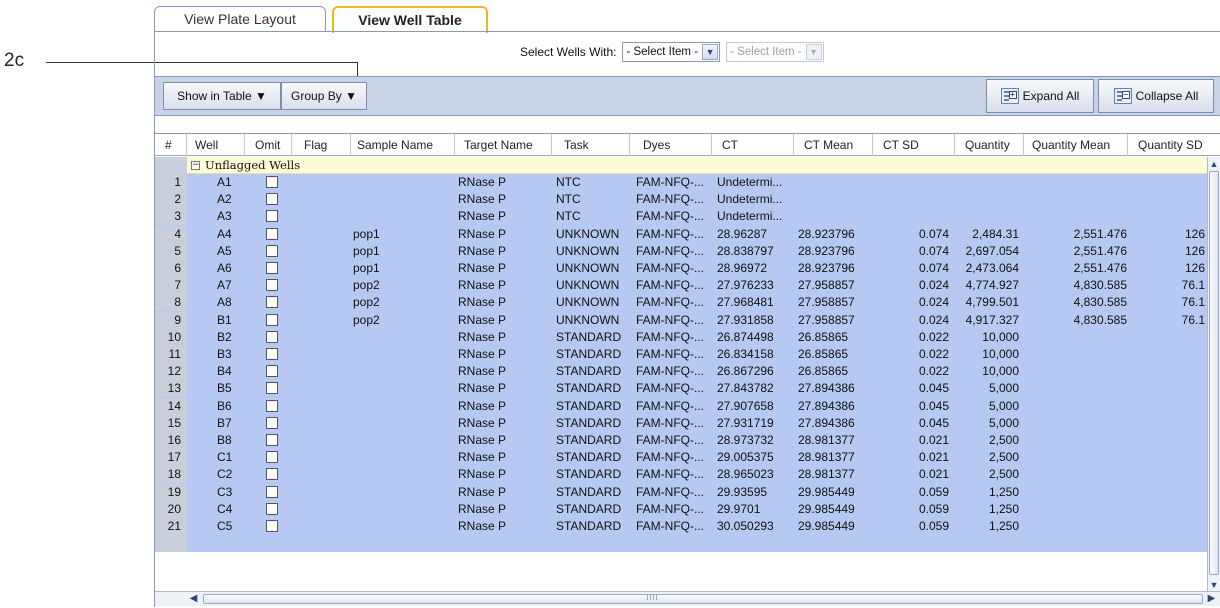 Image resolution: width=1220 pixels, height=608 pixels. I want to click on column-header-sample-name: Sample Name, so click(403, 145).